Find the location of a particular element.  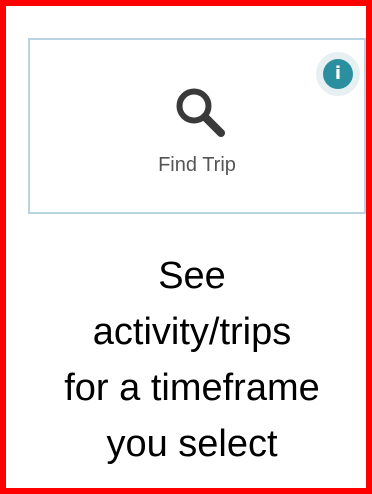

info-button: i is located at coordinates (338, 74).